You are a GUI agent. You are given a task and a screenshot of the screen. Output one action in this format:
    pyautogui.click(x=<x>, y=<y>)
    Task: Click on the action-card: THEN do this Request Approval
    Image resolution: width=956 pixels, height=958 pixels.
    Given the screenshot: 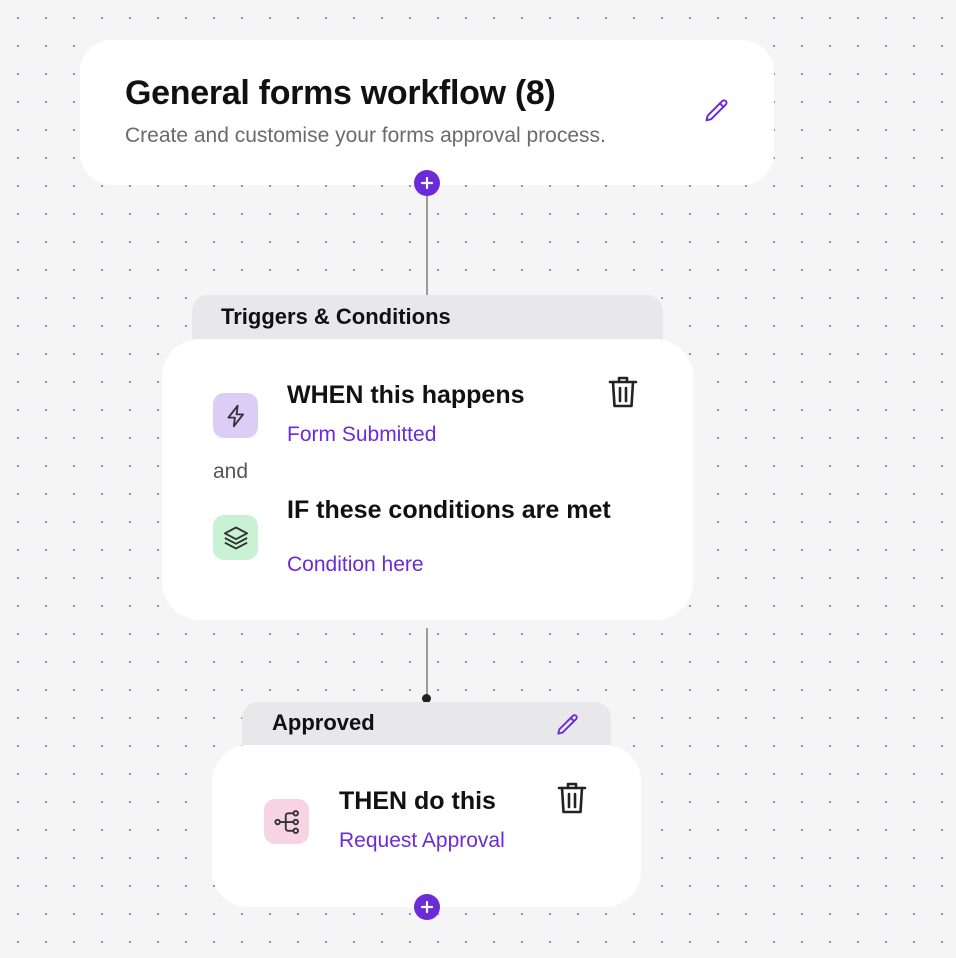 What is the action you would take?
    pyautogui.click(x=426, y=826)
    